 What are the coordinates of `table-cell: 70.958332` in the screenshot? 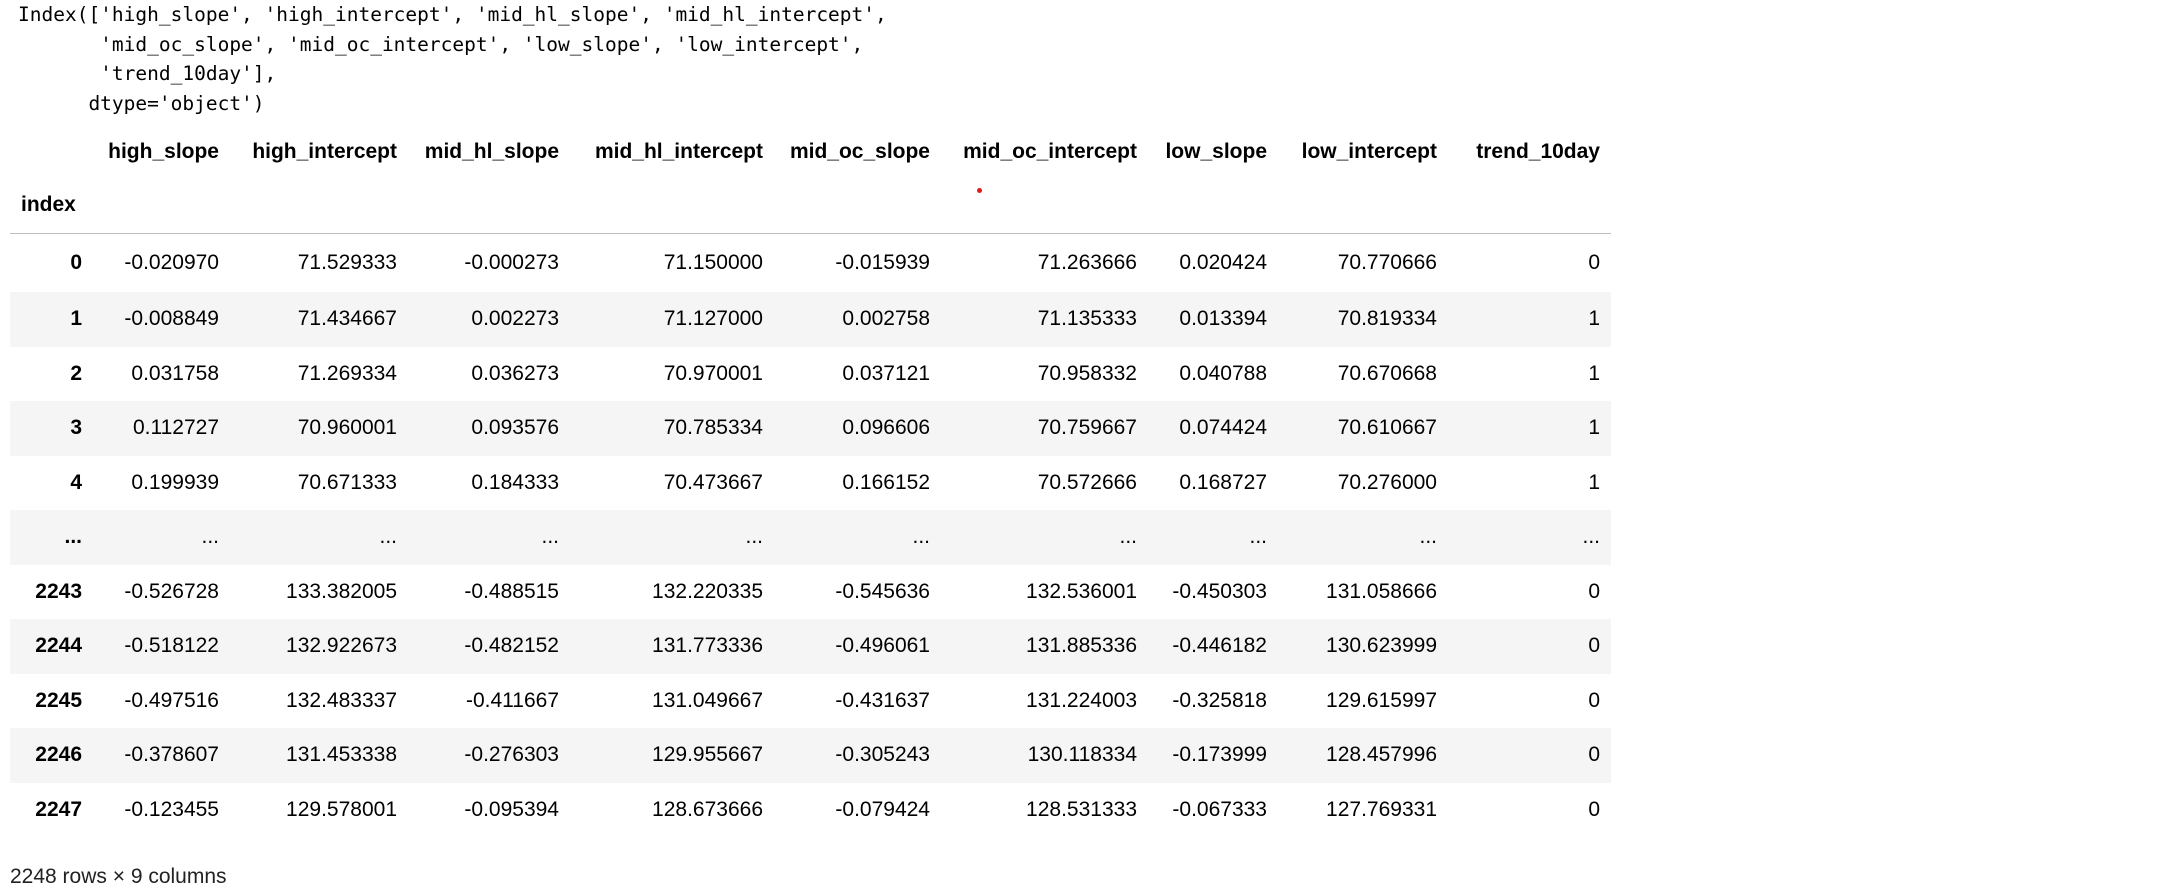 It's located at (1087, 373).